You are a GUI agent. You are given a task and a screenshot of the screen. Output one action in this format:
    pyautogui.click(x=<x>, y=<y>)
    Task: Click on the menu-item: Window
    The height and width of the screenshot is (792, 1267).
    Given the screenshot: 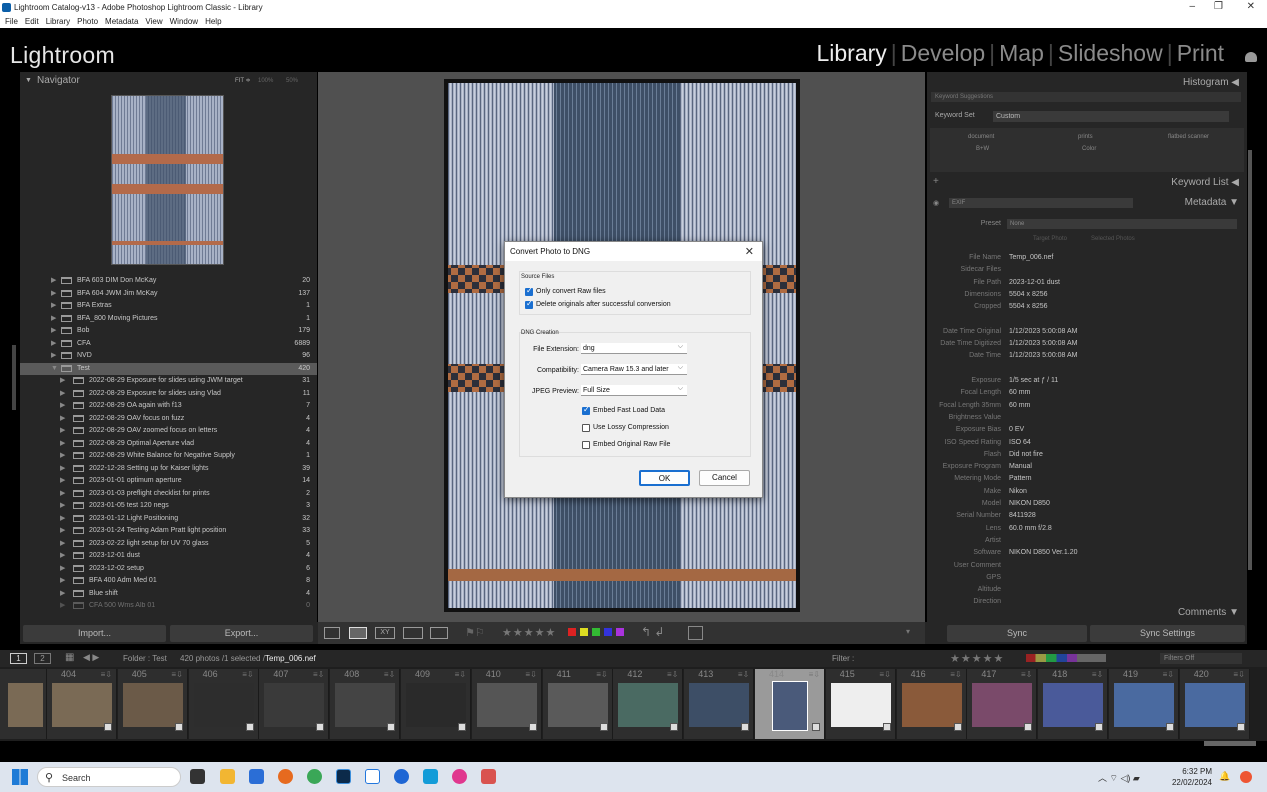 What is the action you would take?
    pyautogui.click(x=184, y=21)
    